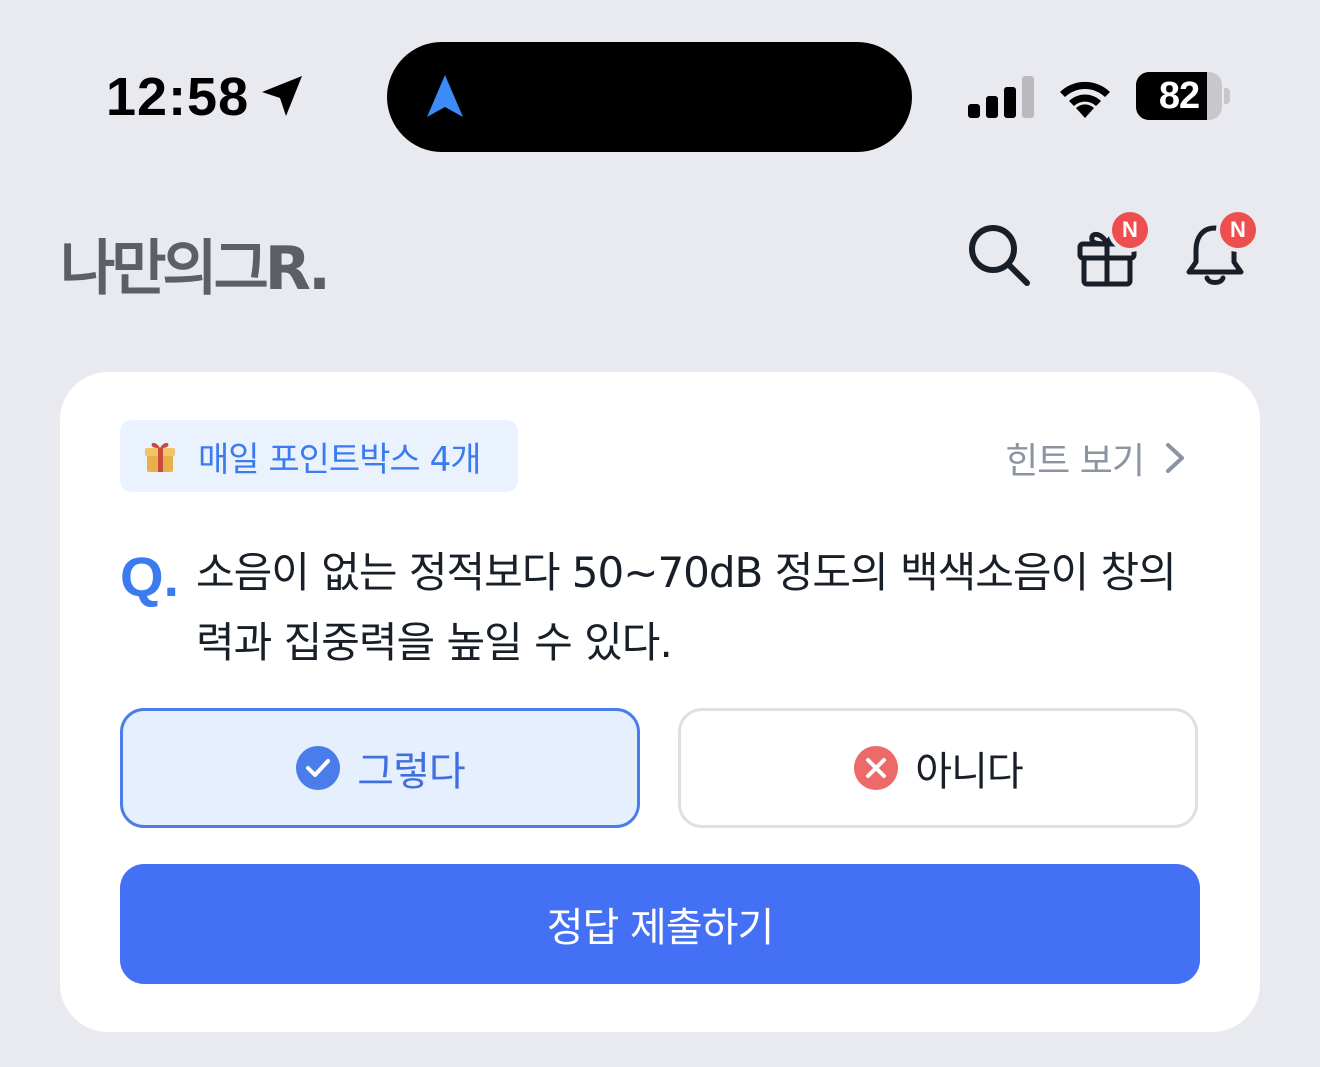  I want to click on answer-yes-button: 그렇다, so click(380, 768).